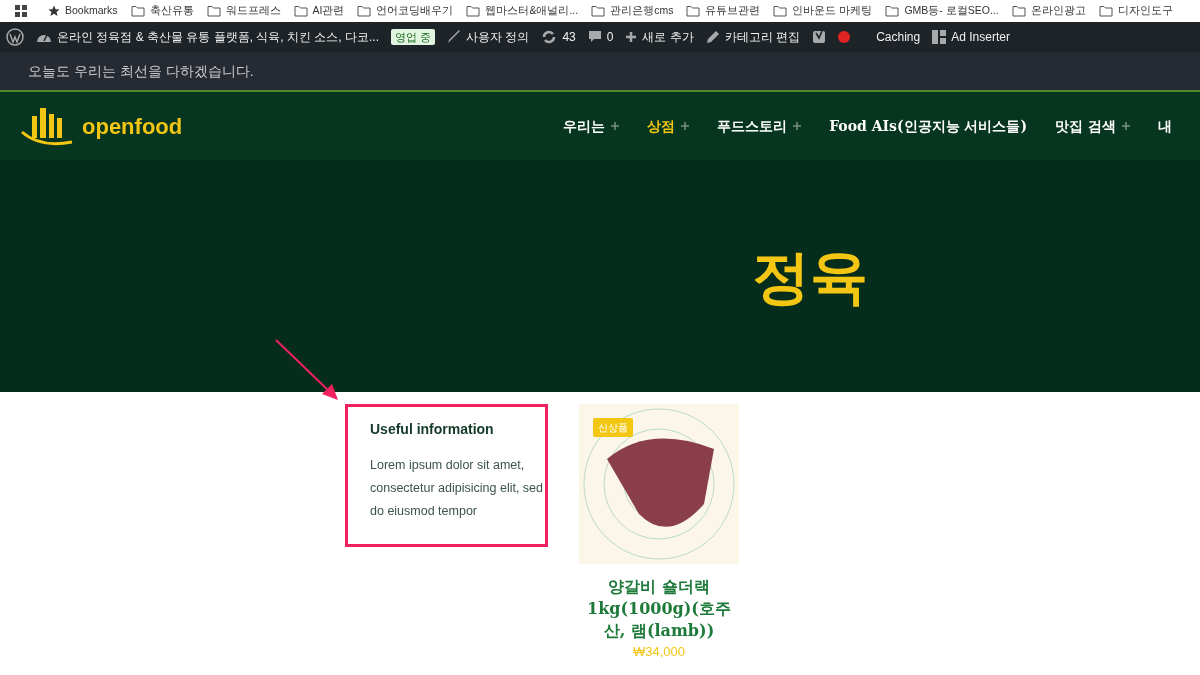  What do you see at coordinates (668, 37) in the screenshot?
I see `admin-bar-link: 새로 추가` at bounding box center [668, 37].